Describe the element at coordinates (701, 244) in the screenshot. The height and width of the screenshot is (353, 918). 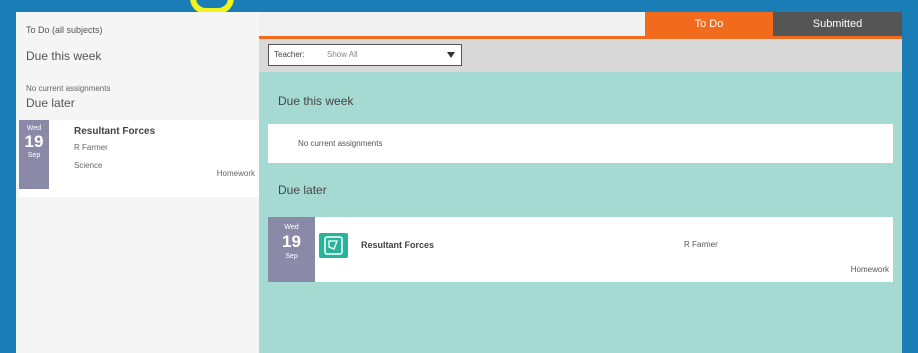
I see `assignment-teacher: R Farmer` at that location.